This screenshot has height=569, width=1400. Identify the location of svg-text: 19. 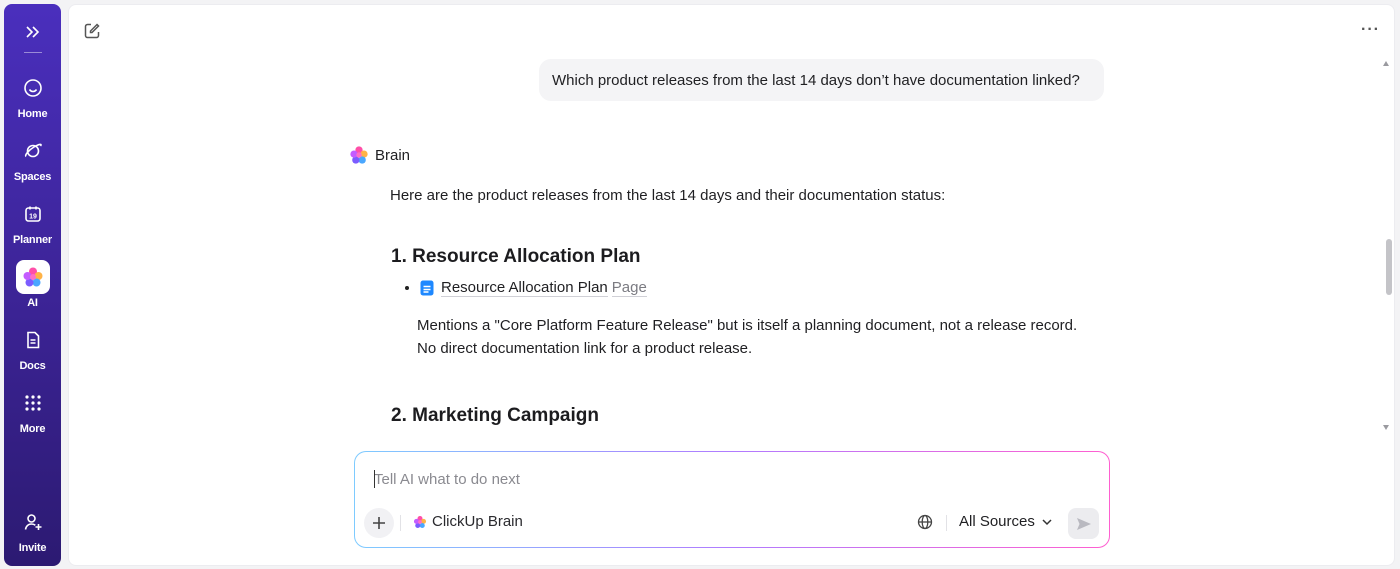
(33, 217).